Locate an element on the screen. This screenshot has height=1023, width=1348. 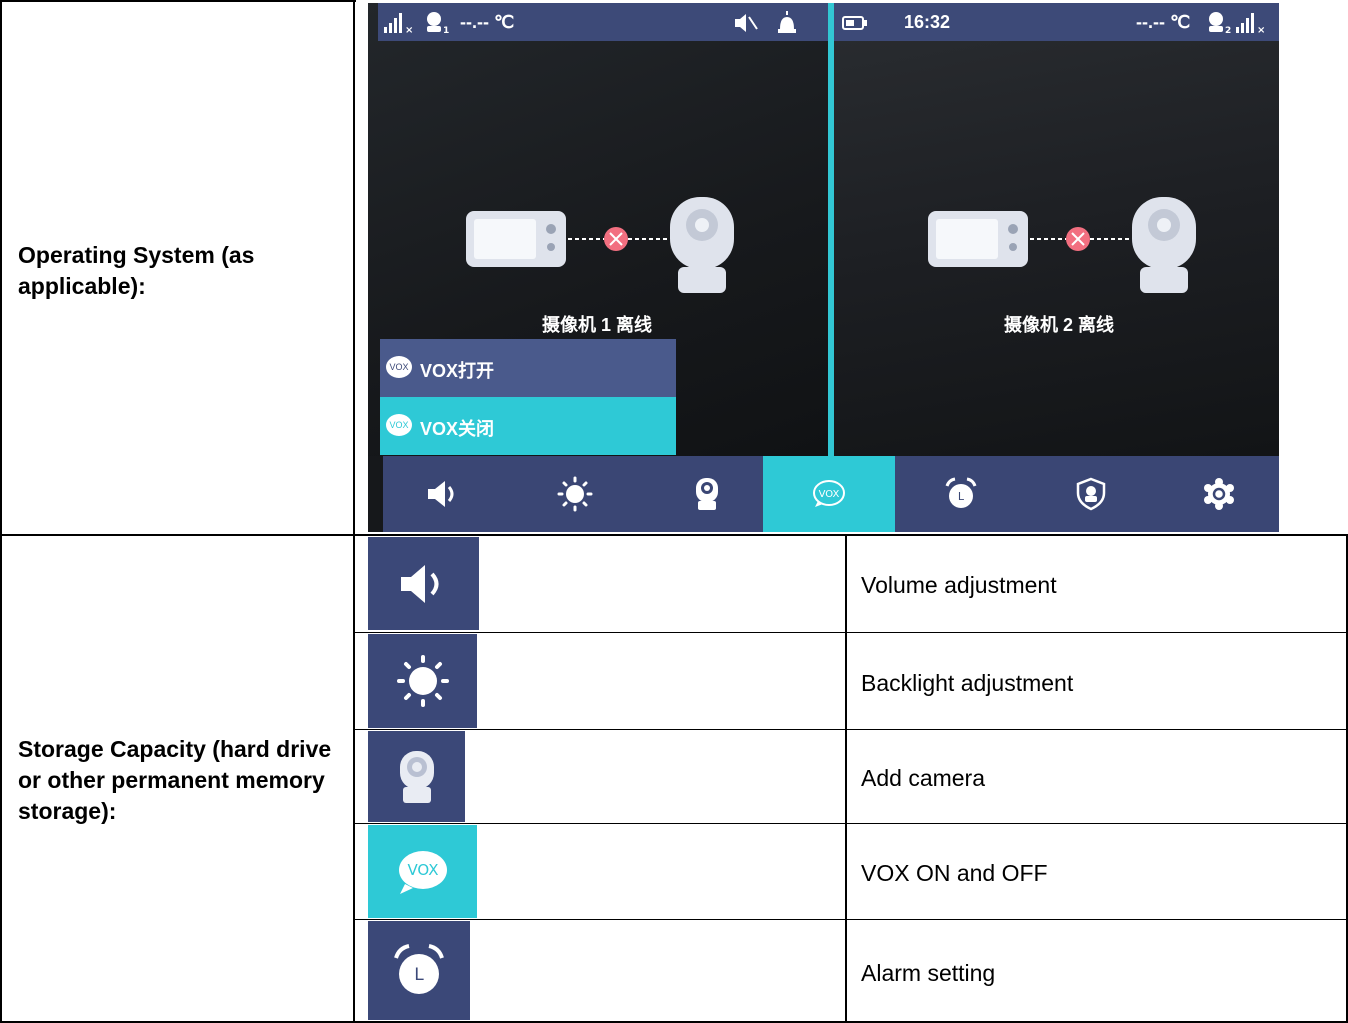
svg-text: 1 is located at coordinates (446, 30).